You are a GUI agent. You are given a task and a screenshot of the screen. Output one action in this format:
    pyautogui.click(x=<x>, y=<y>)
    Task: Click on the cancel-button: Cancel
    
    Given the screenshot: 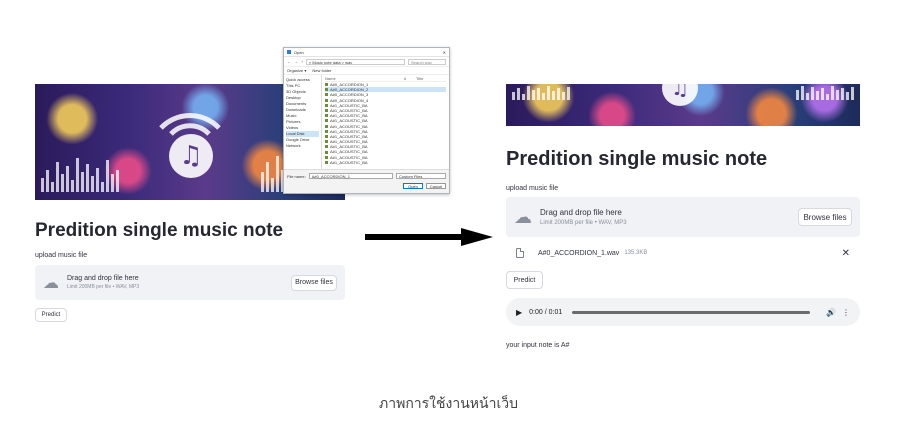 What is the action you would take?
    pyautogui.click(x=436, y=186)
    